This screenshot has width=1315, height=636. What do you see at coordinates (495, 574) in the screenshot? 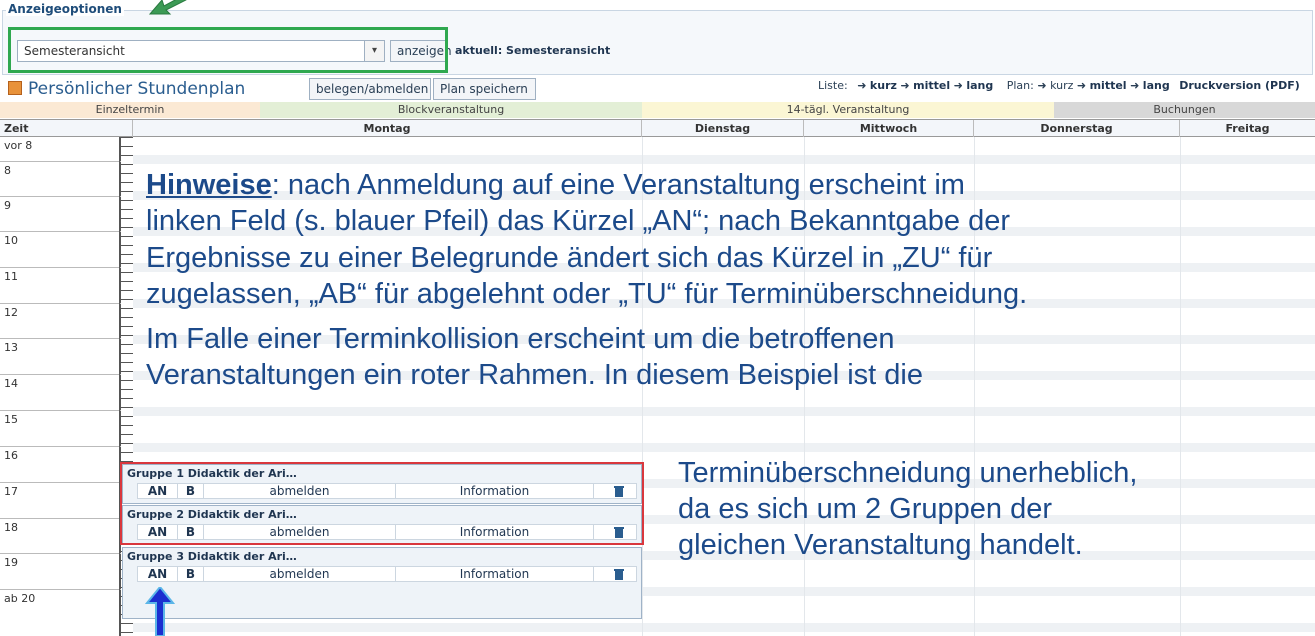
I see `information-link: Information` at bounding box center [495, 574].